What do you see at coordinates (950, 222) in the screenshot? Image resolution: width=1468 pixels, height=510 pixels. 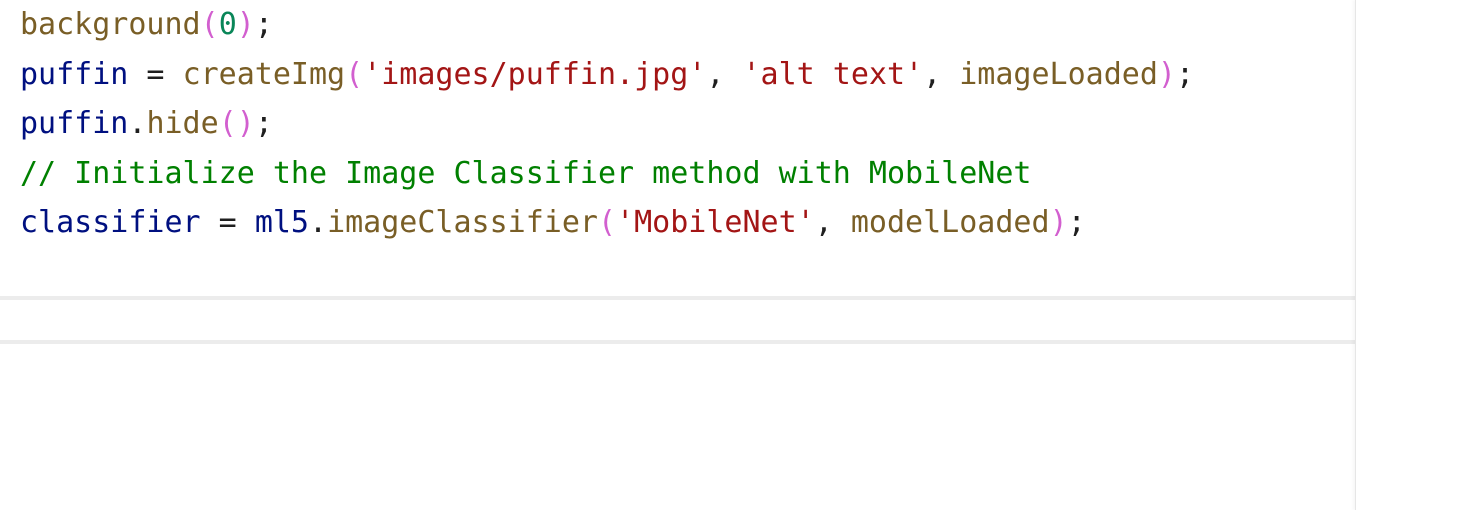 I see `code-token-function-name: modelLoaded` at bounding box center [950, 222].